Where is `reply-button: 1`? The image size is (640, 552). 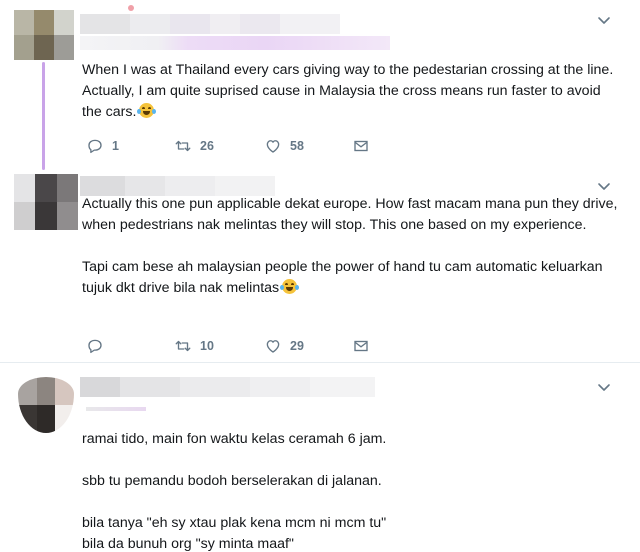
reply-button: 1 is located at coordinates (130, 146).